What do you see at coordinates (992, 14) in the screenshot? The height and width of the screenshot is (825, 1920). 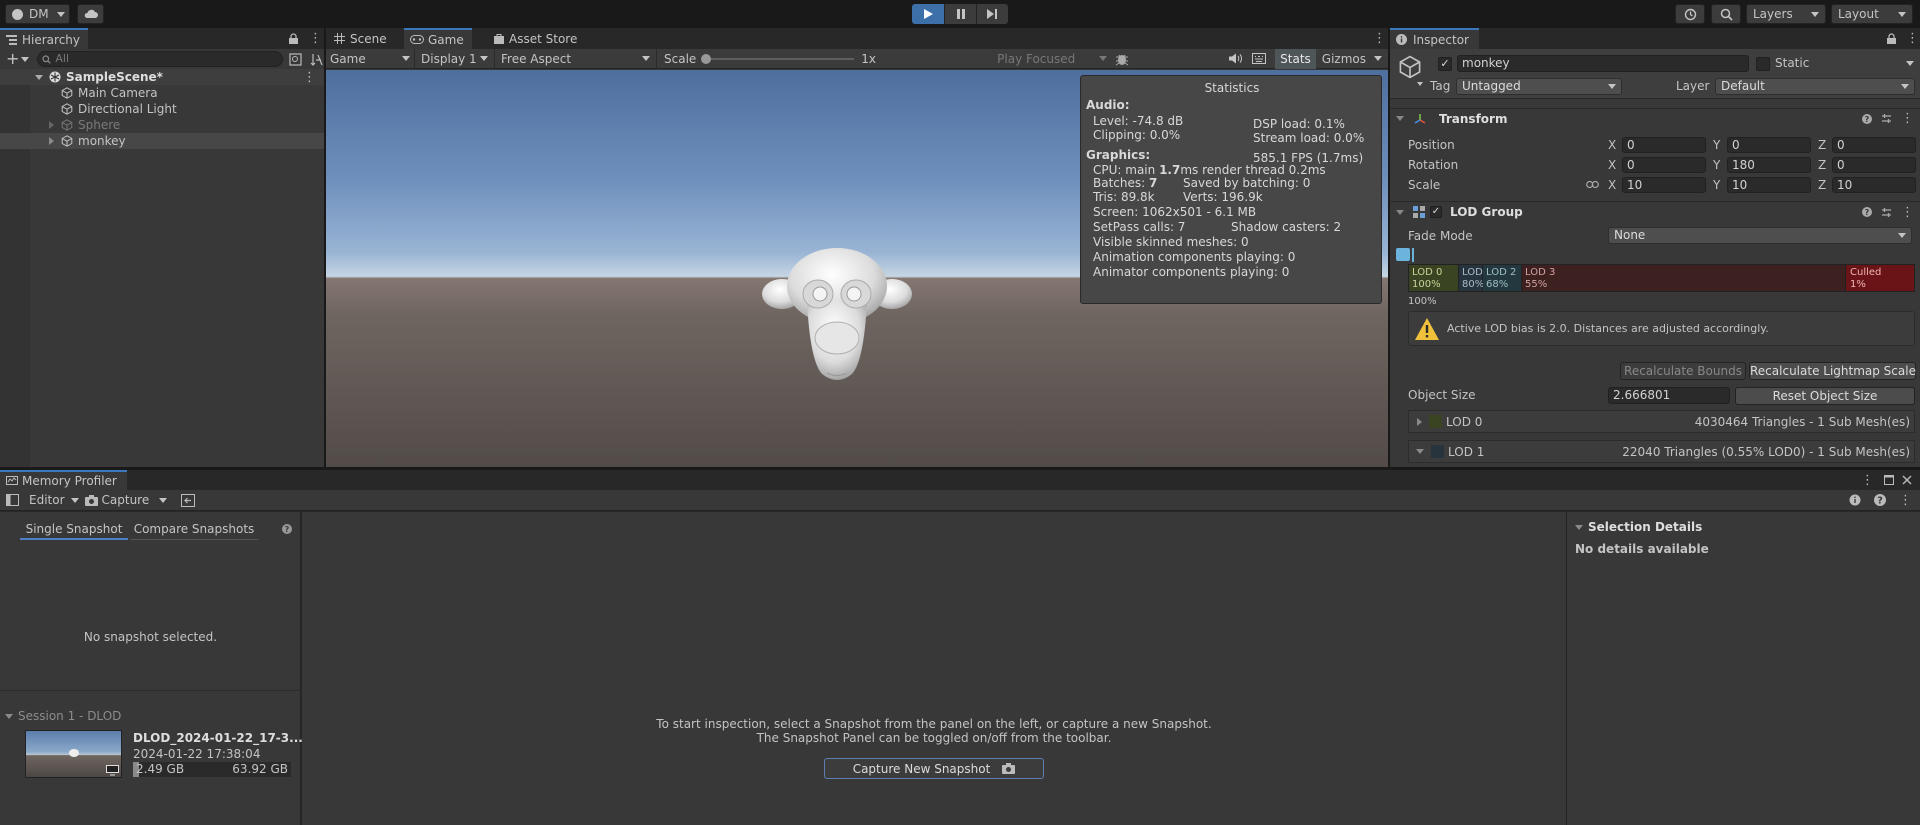 I see `step-button` at bounding box center [992, 14].